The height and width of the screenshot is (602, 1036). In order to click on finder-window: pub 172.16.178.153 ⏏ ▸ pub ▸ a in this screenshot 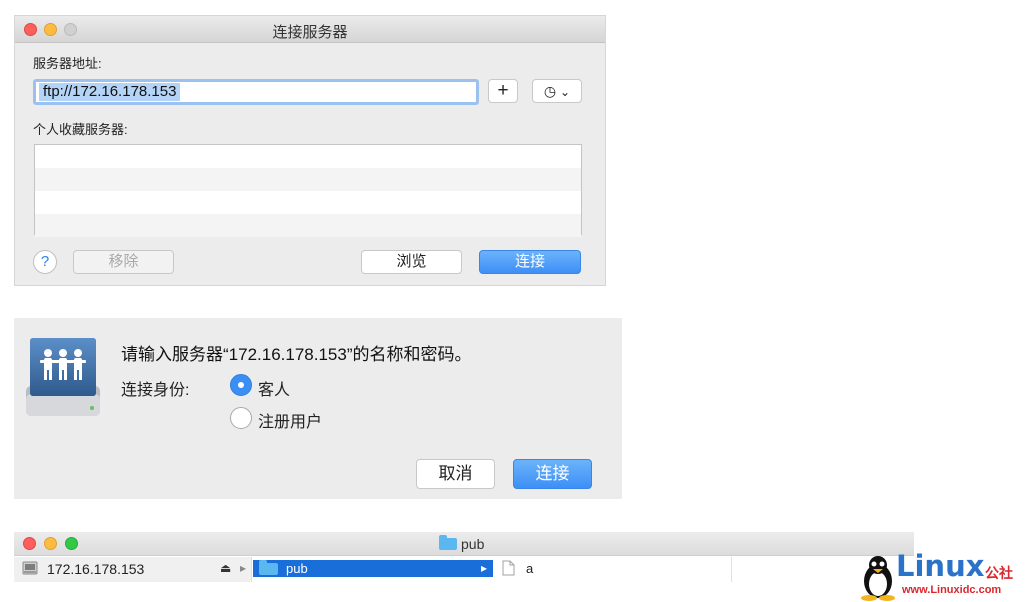, I will do `click(464, 567)`.